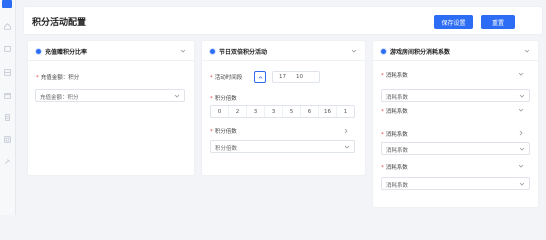  What do you see at coordinates (7, 161) in the screenshot?
I see `tools-icon` at bounding box center [7, 161].